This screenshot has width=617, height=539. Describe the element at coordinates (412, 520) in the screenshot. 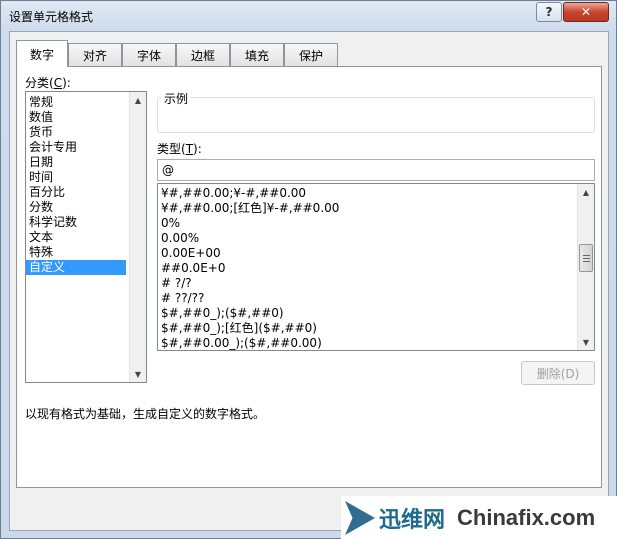

I see `watermark-cn: 迅维网` at that location.